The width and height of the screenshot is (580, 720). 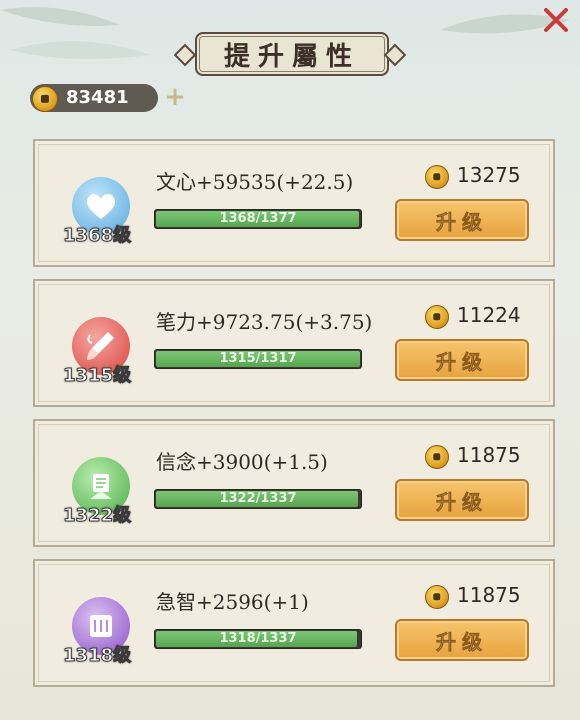 What do you see at coordinates (242, 462) in the screenshot?
I see `attribute-value: 信念+3900(+1.5)` at bounding box center [242, 462].